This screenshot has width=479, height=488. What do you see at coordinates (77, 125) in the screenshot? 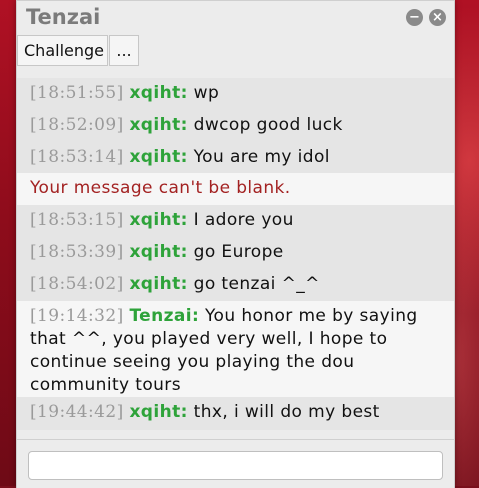
I see `message-timestamp: [18:52:09]` at bounding box center [77, 125].